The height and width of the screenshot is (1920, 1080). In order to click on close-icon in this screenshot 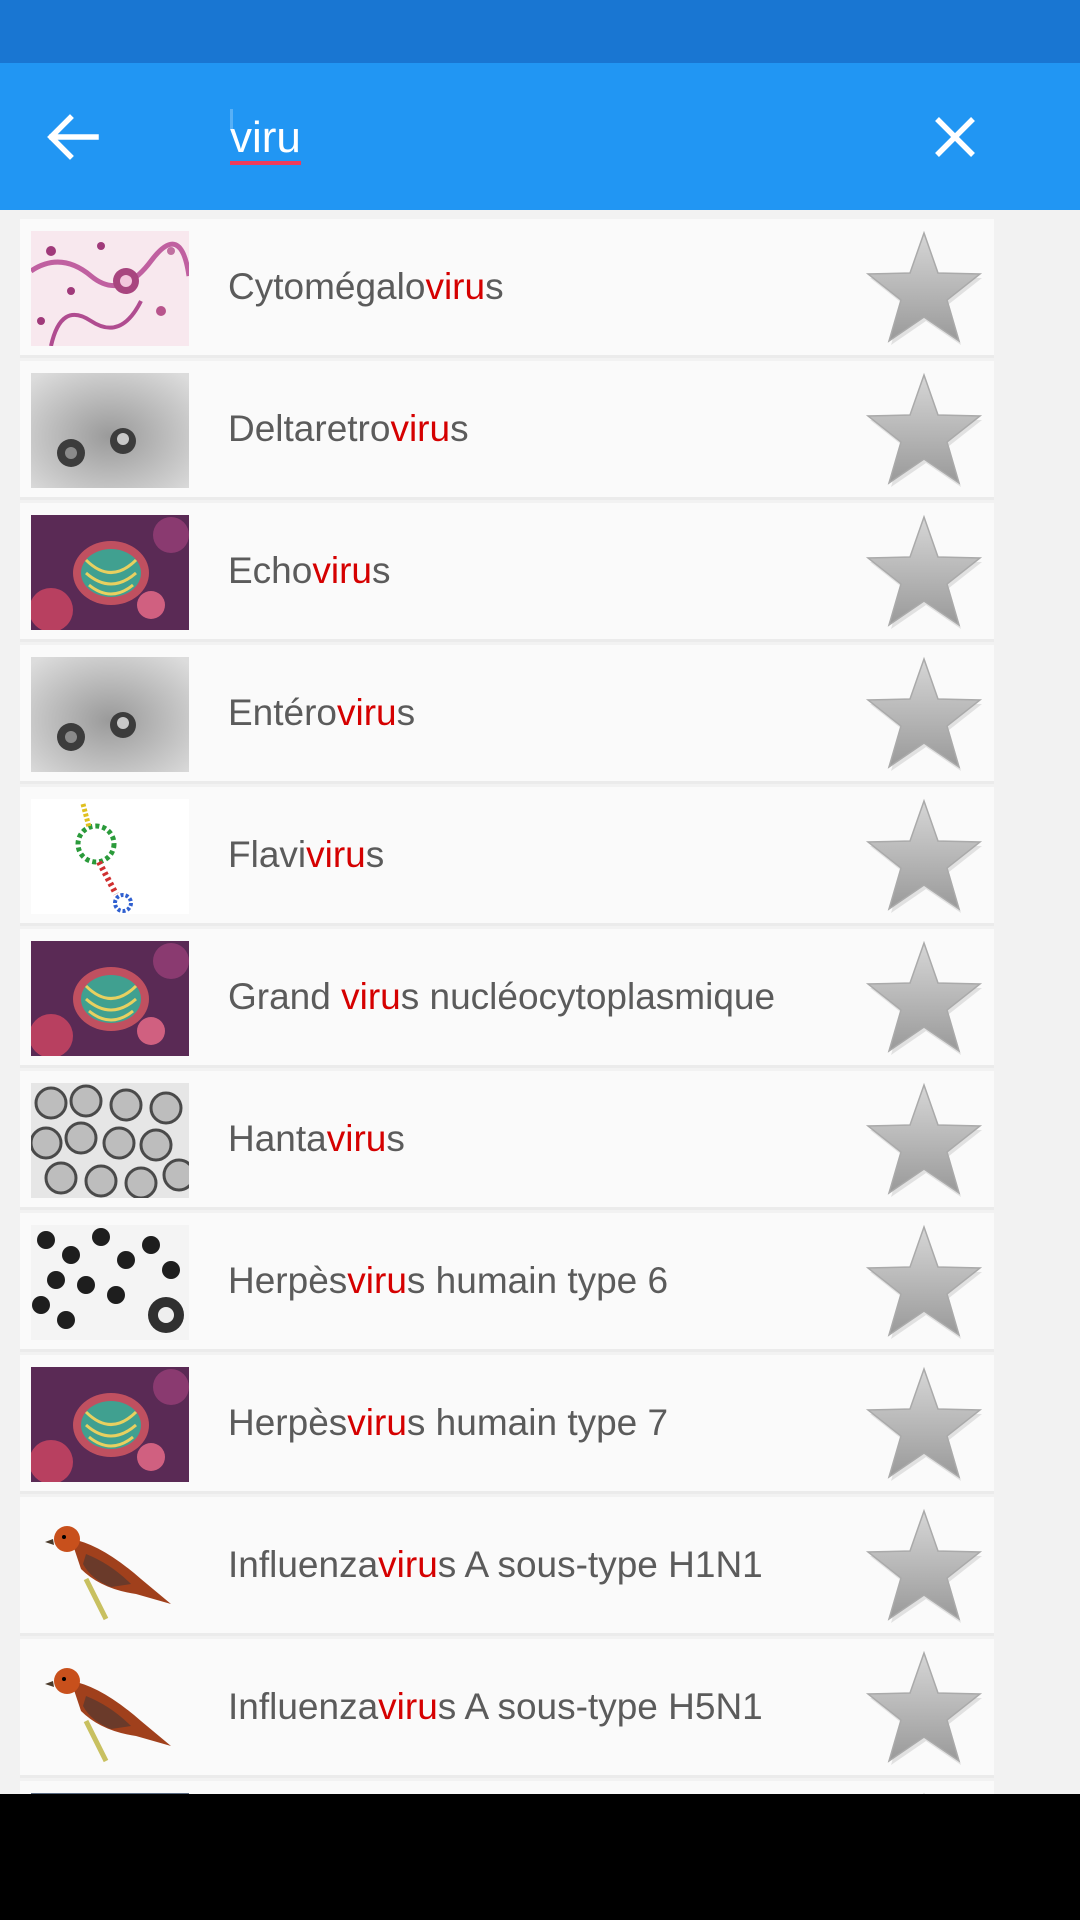, I will do `click(955, 137)`.